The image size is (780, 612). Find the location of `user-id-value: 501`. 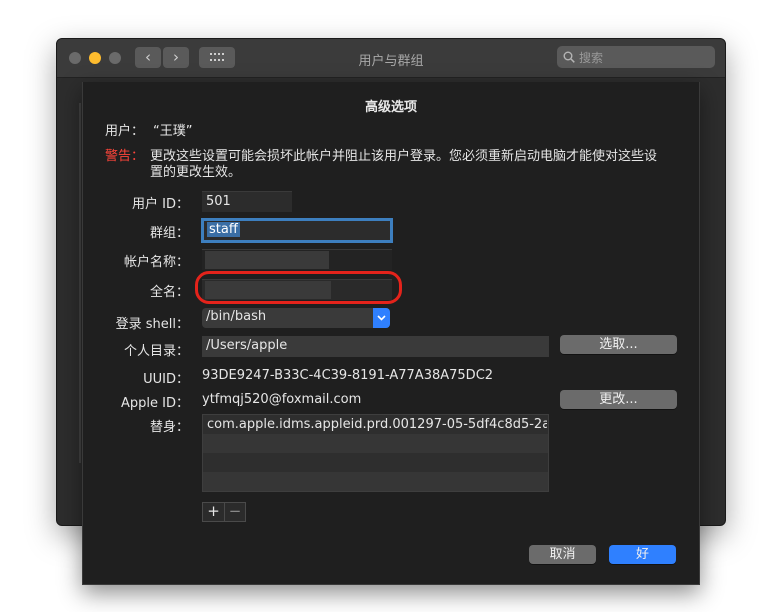

user-id-value: 501 is located at coordinates (218, 201).